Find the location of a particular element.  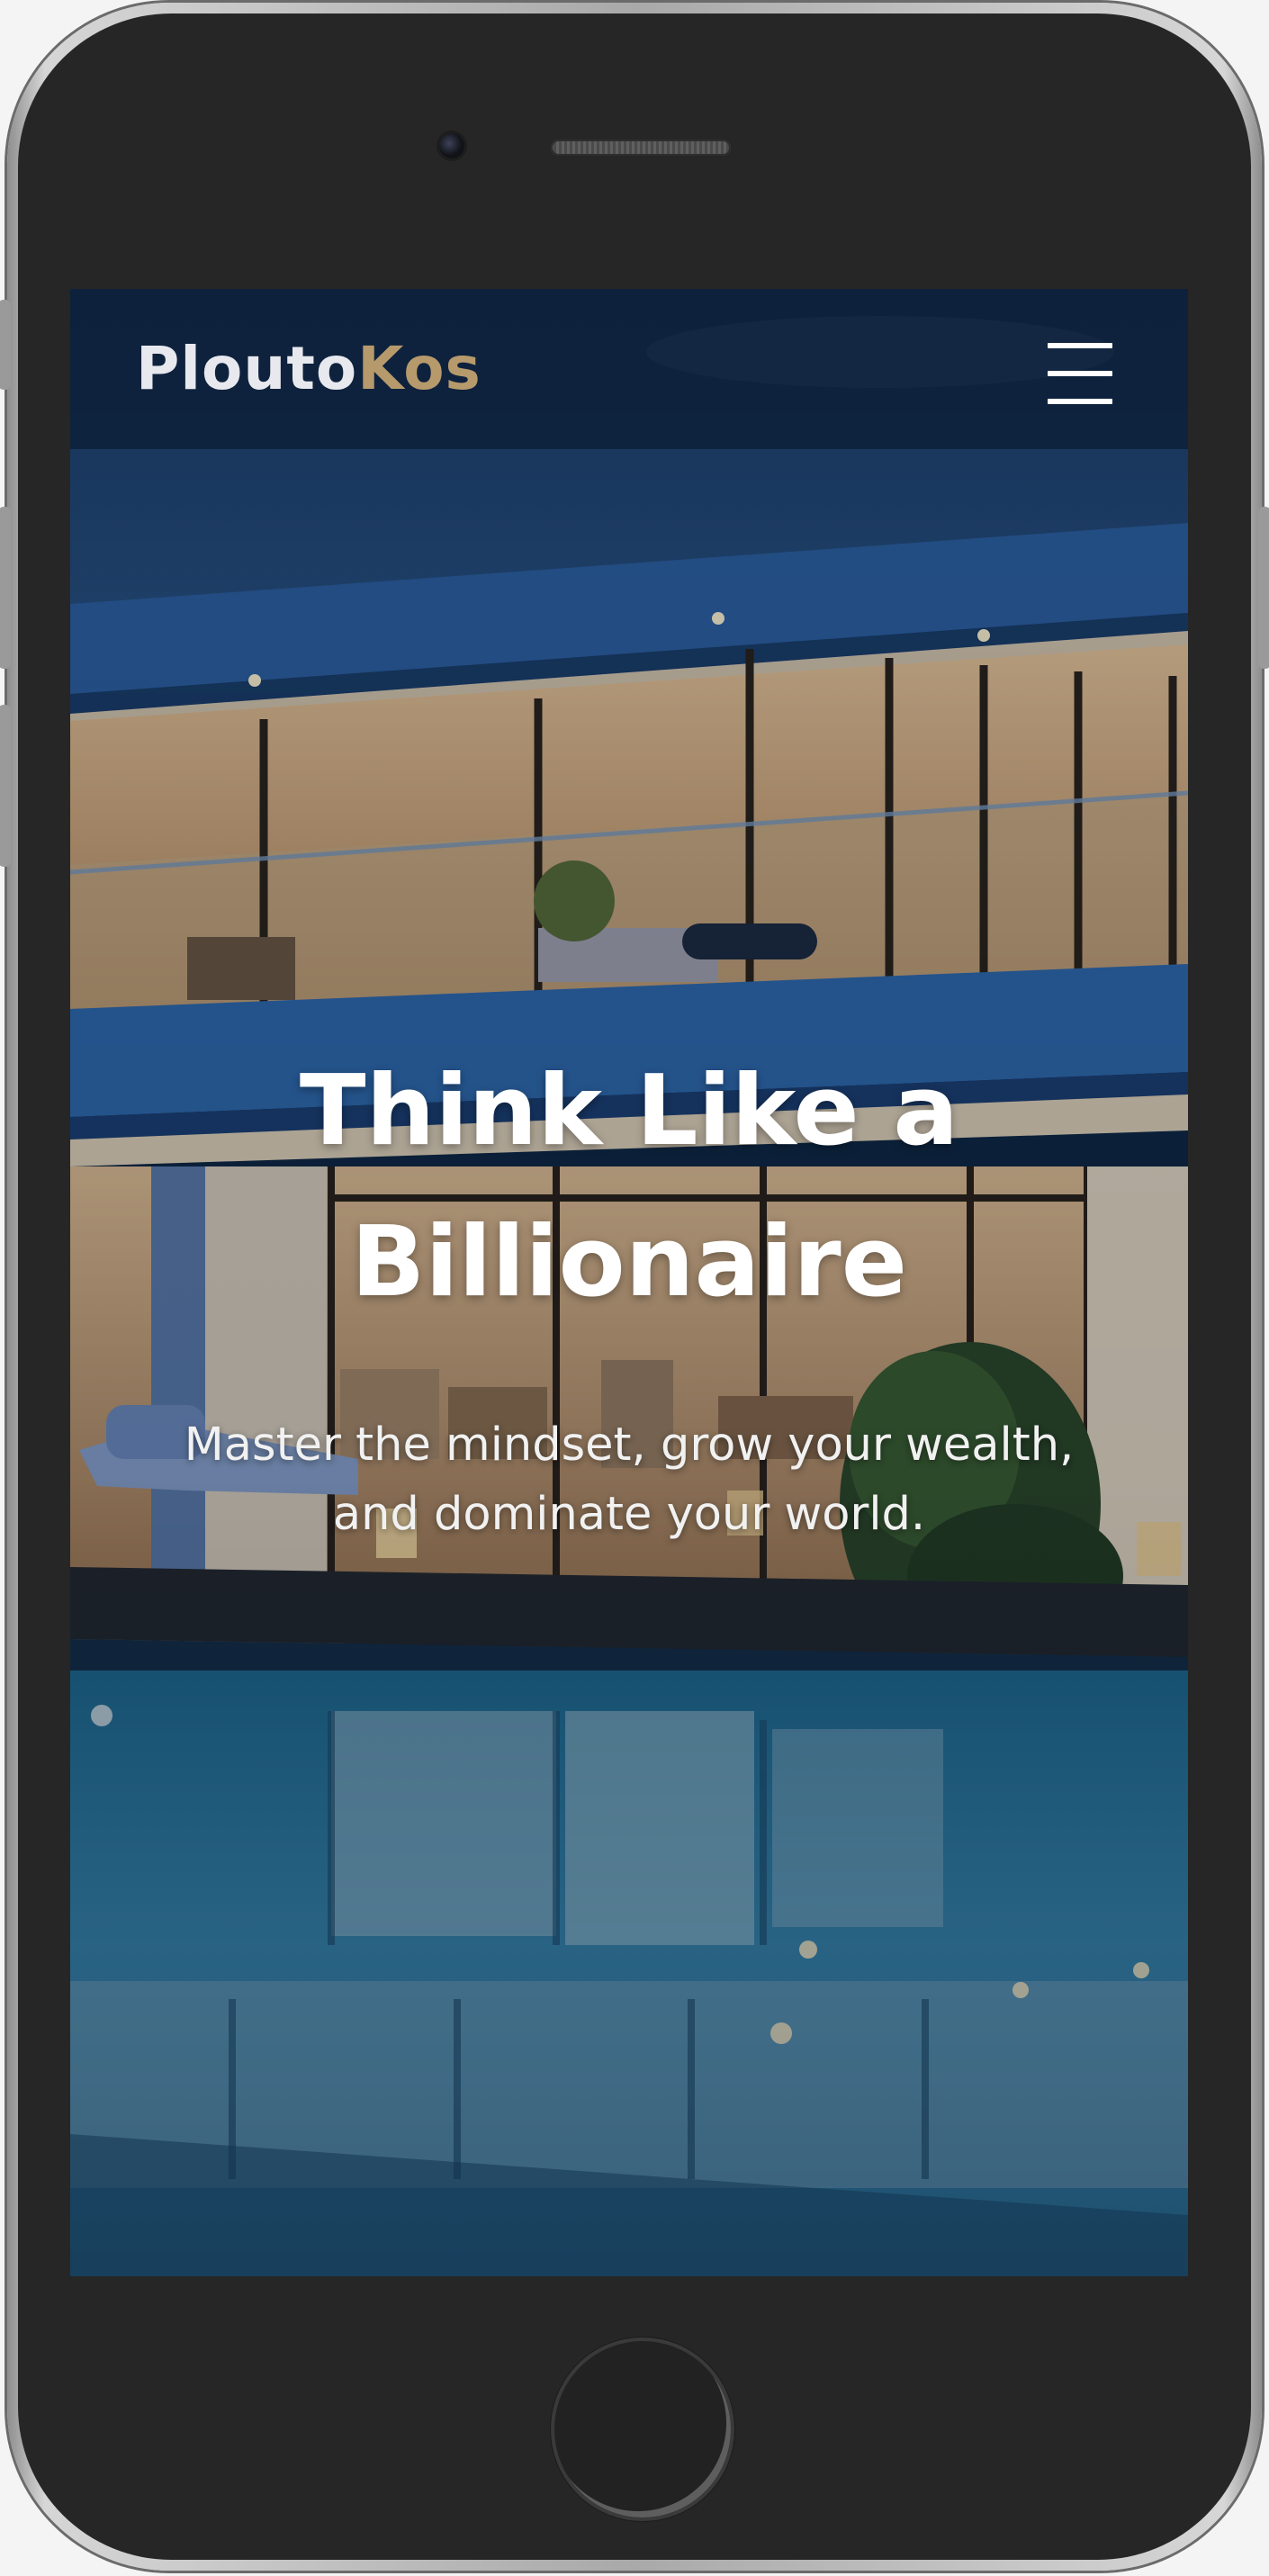

menu-bar-middle is located at coordinates (1080, 373).